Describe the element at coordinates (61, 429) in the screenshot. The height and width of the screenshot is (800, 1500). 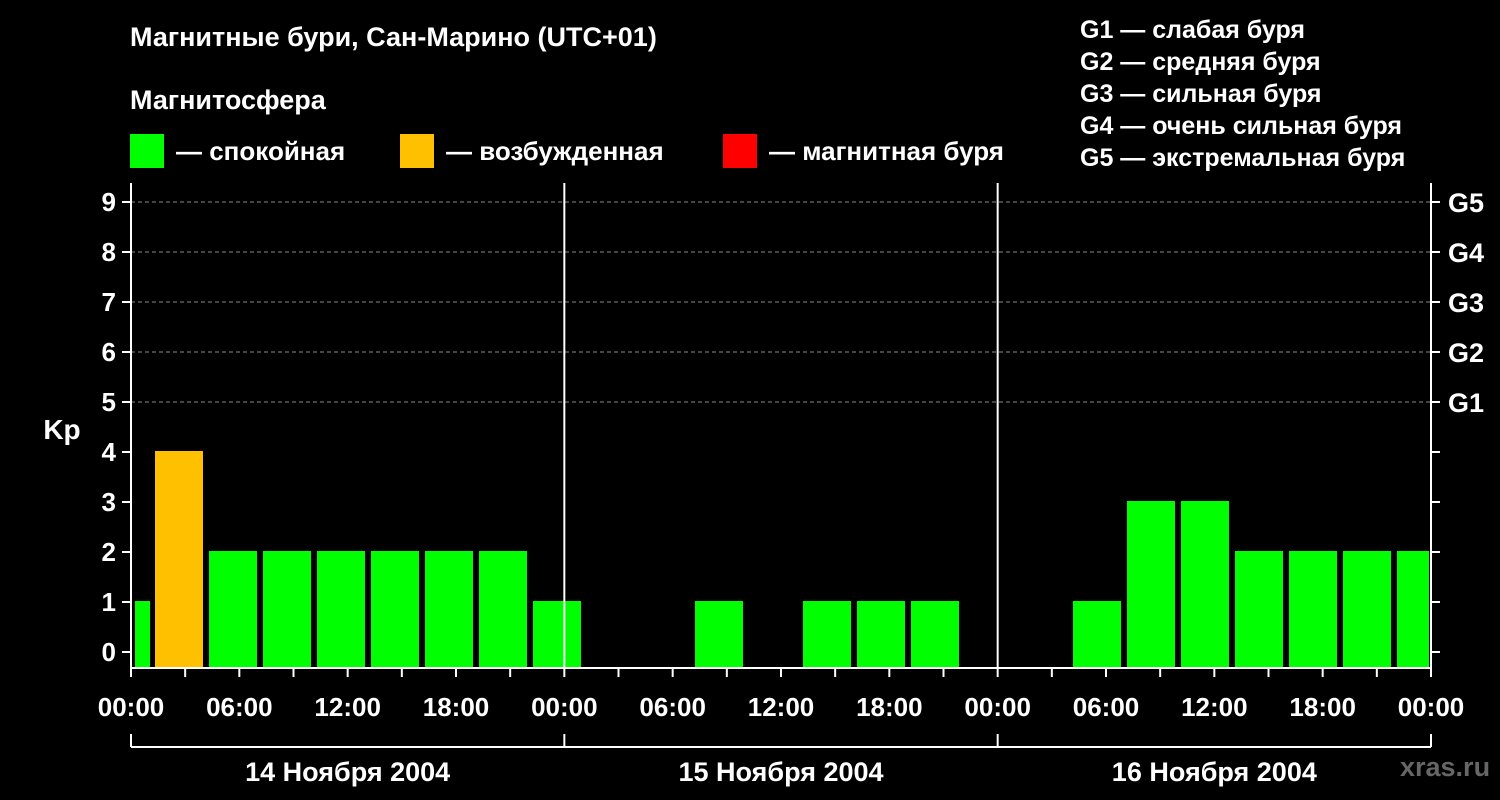
I see `y-axis-label: Kp` at that location.